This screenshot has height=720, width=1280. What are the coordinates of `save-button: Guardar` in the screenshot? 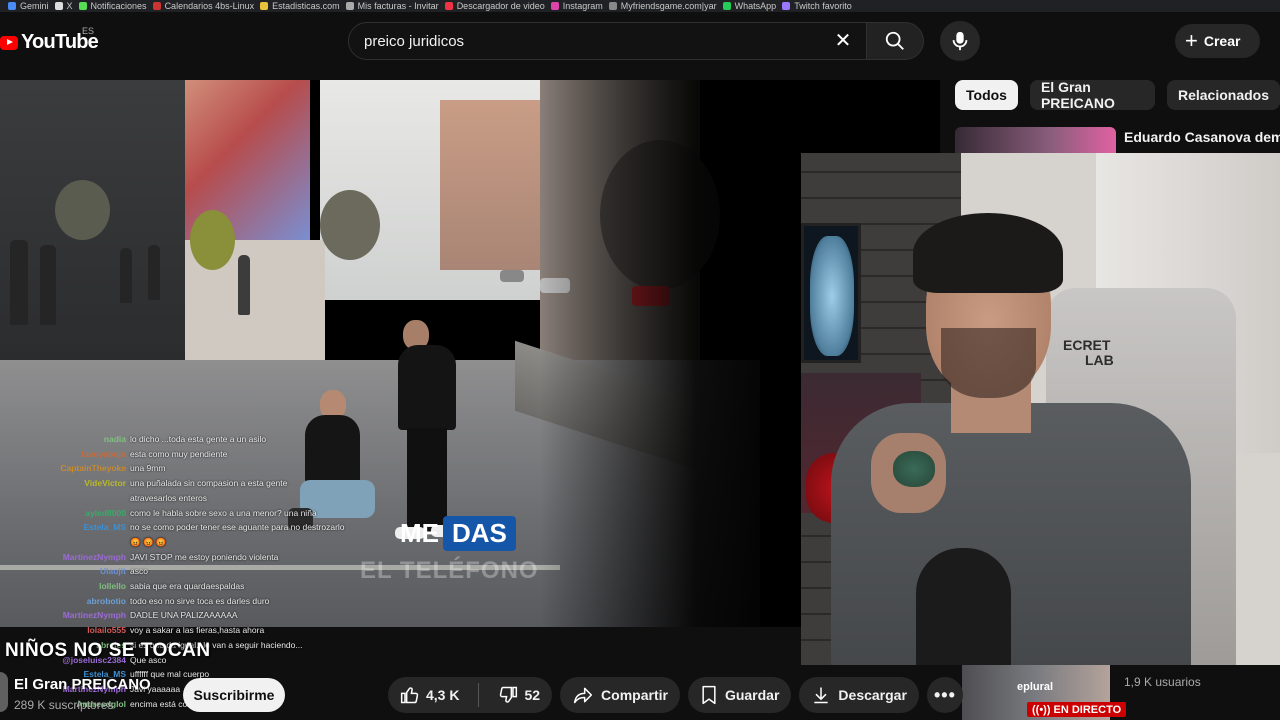 It's located at (739, 695).